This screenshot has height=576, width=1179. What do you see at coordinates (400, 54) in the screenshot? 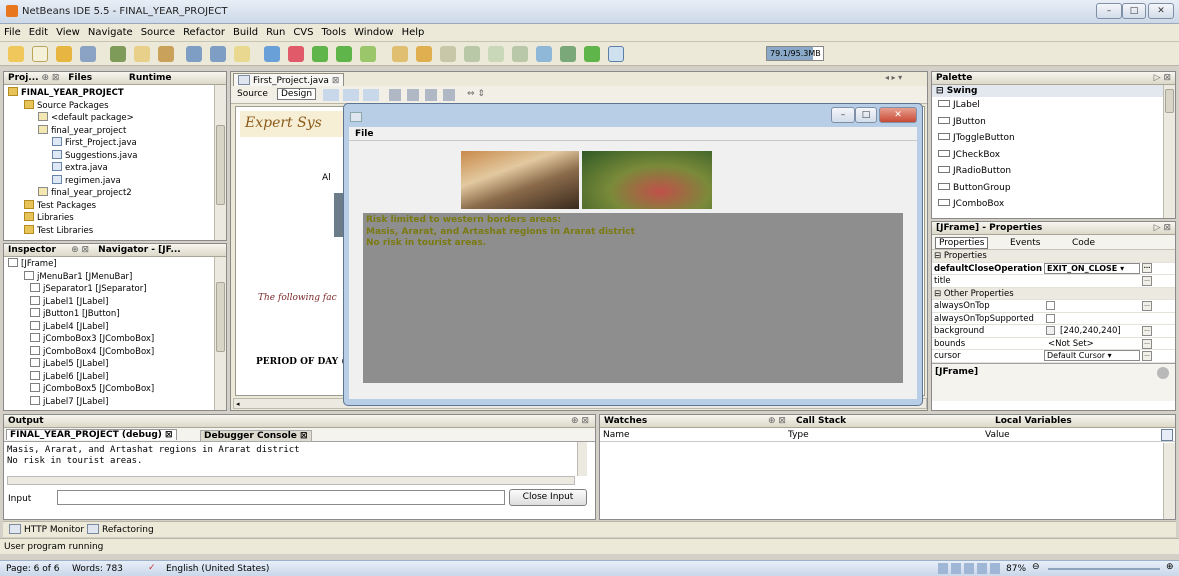
I see `stop-icon` at bounding box center [400, 54].